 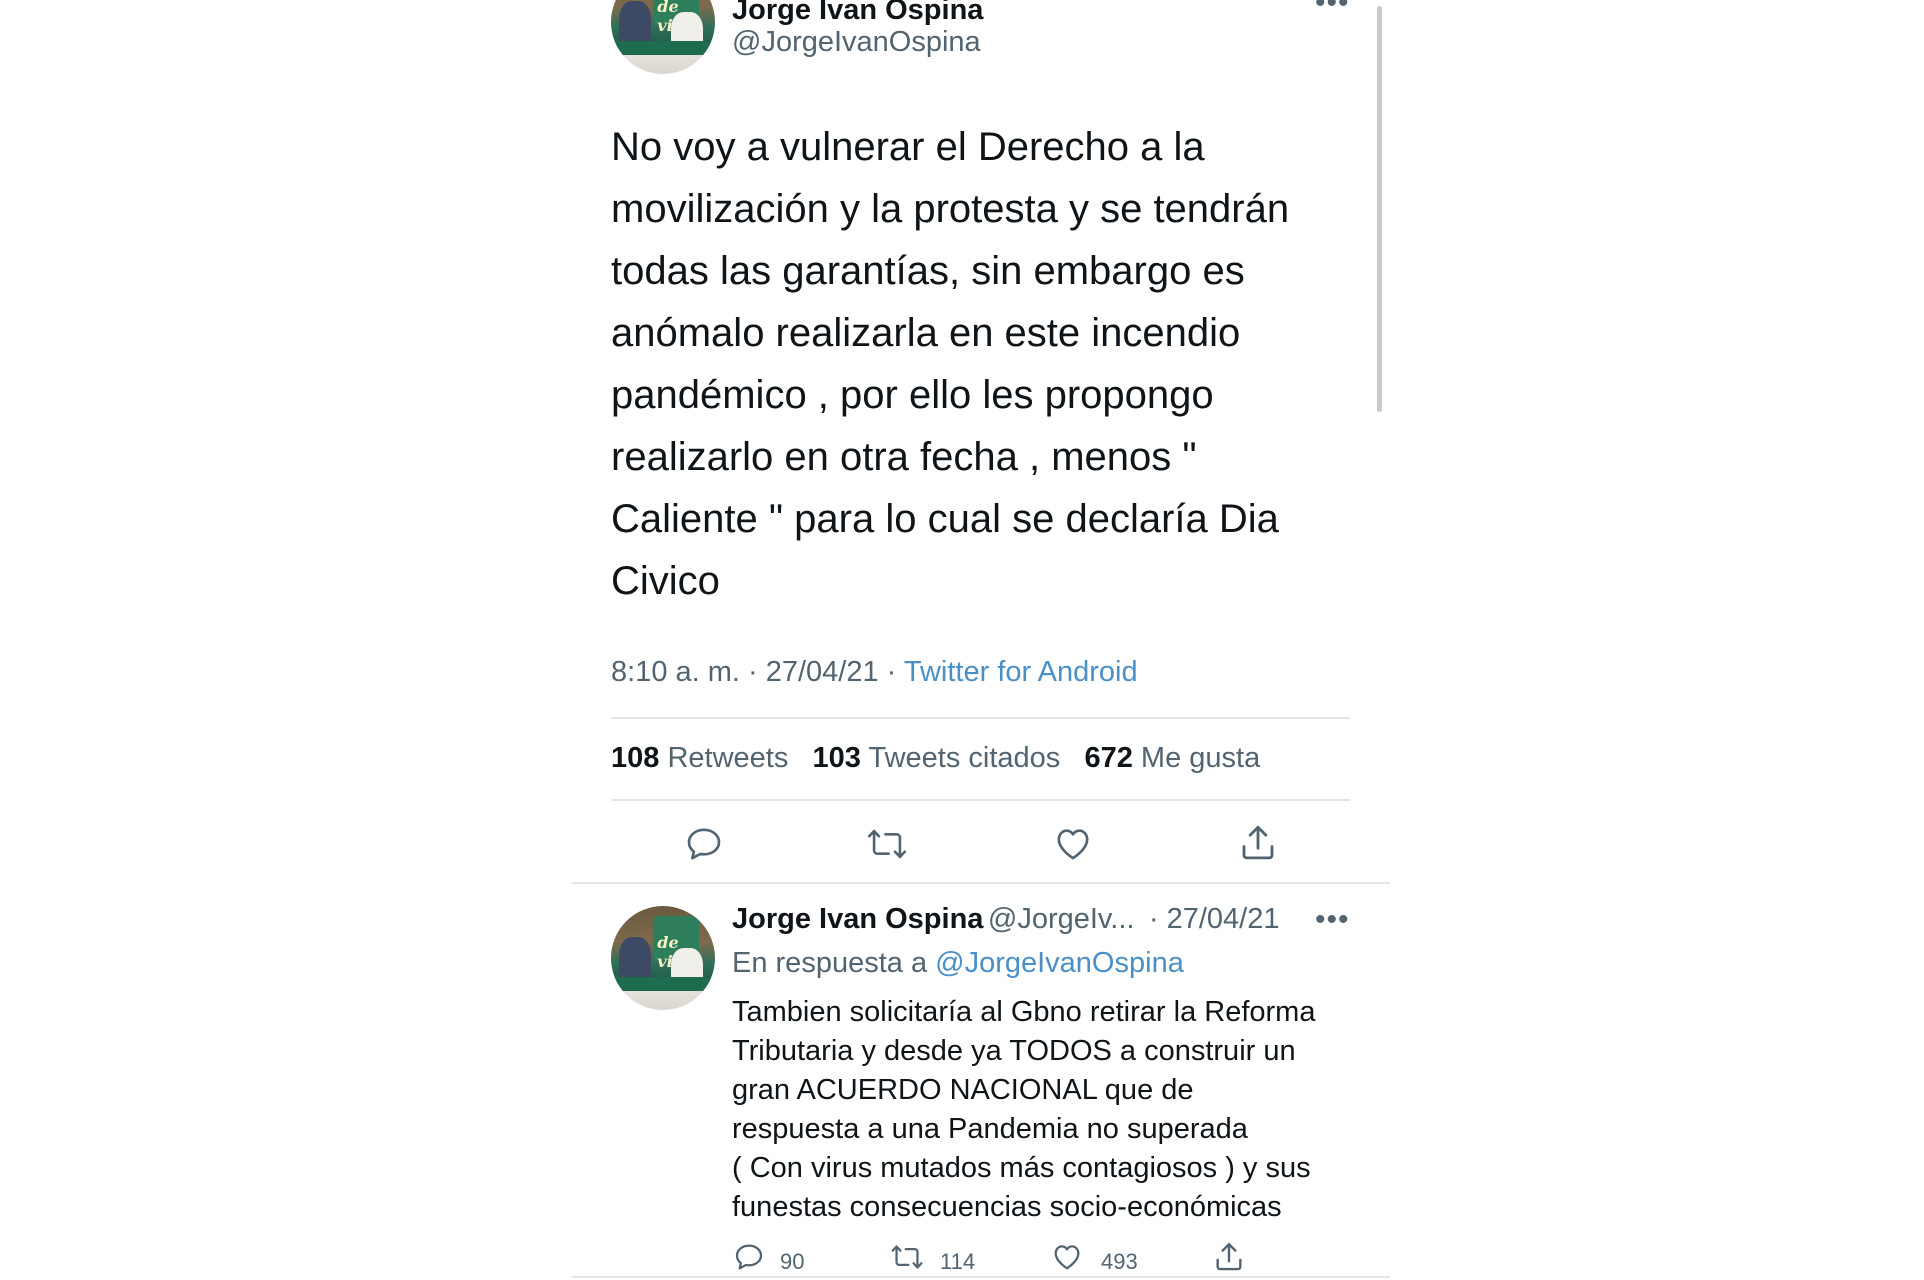 I want to click on quotes-stat: 103 Tweets citados, so click(x=937, y=758).